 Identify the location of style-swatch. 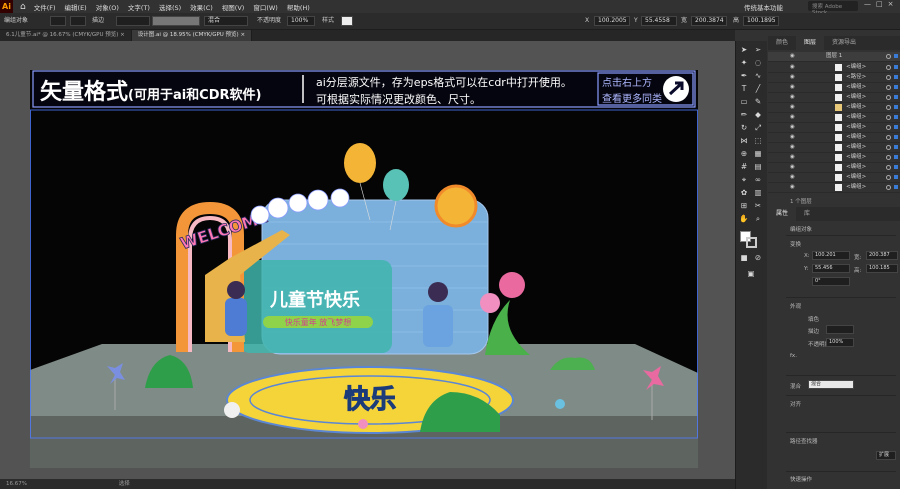
(347, 21).